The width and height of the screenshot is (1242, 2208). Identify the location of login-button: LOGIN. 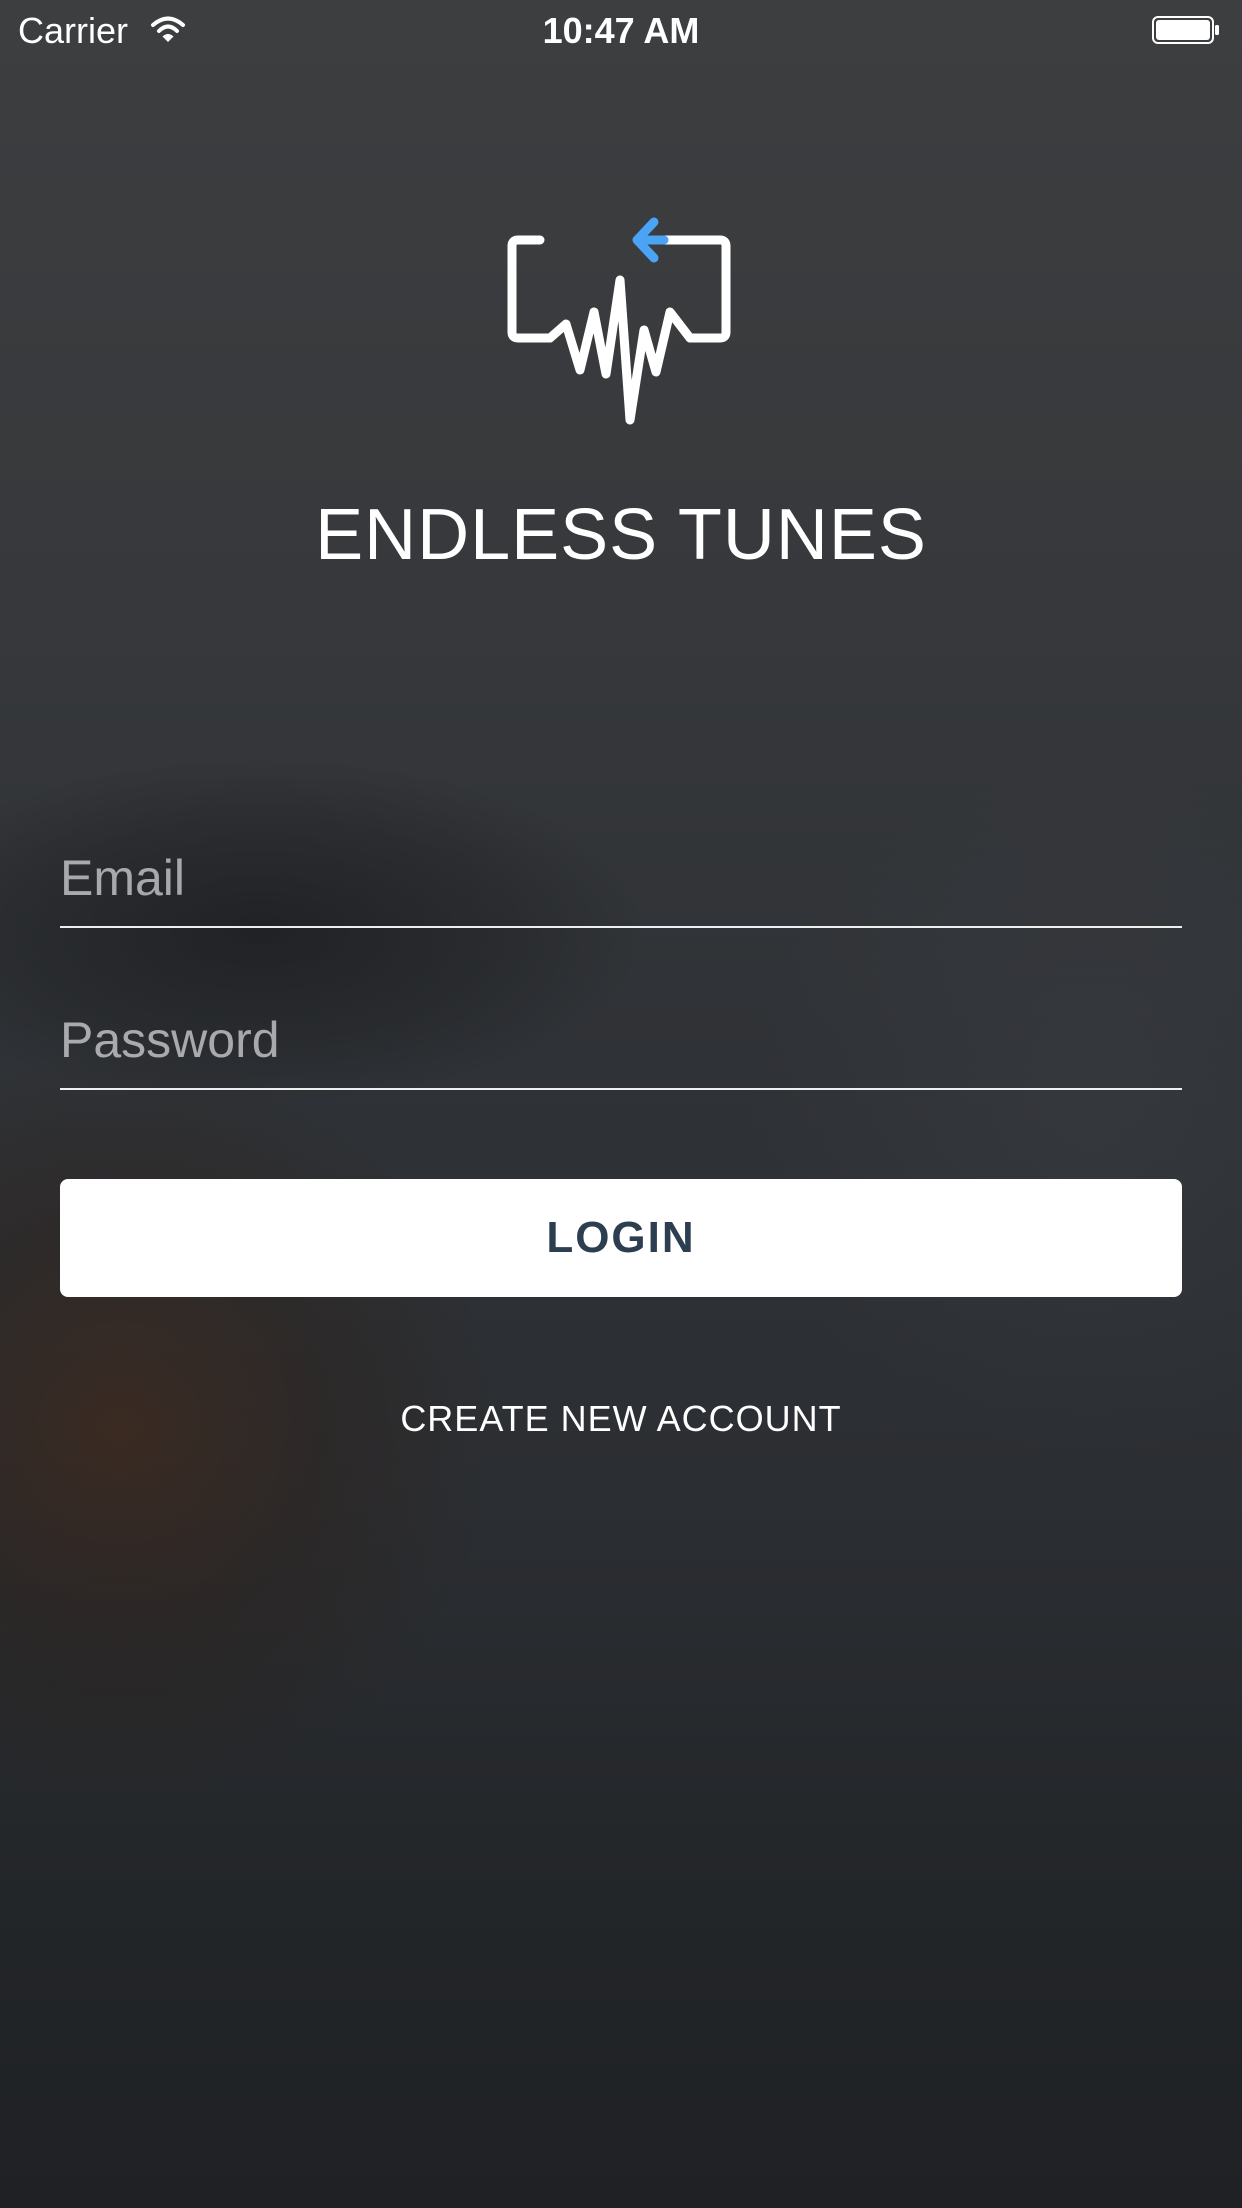
(621, 1238).